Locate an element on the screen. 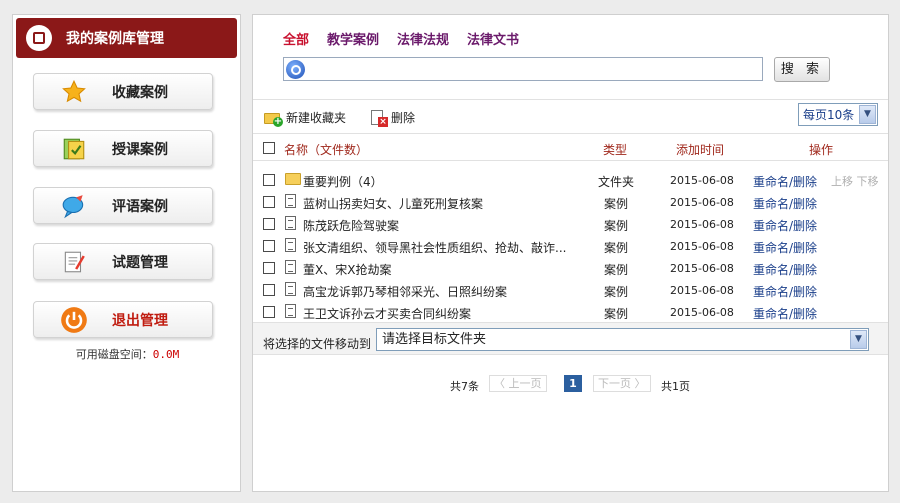  search-input is located at coordinates (533, 69).